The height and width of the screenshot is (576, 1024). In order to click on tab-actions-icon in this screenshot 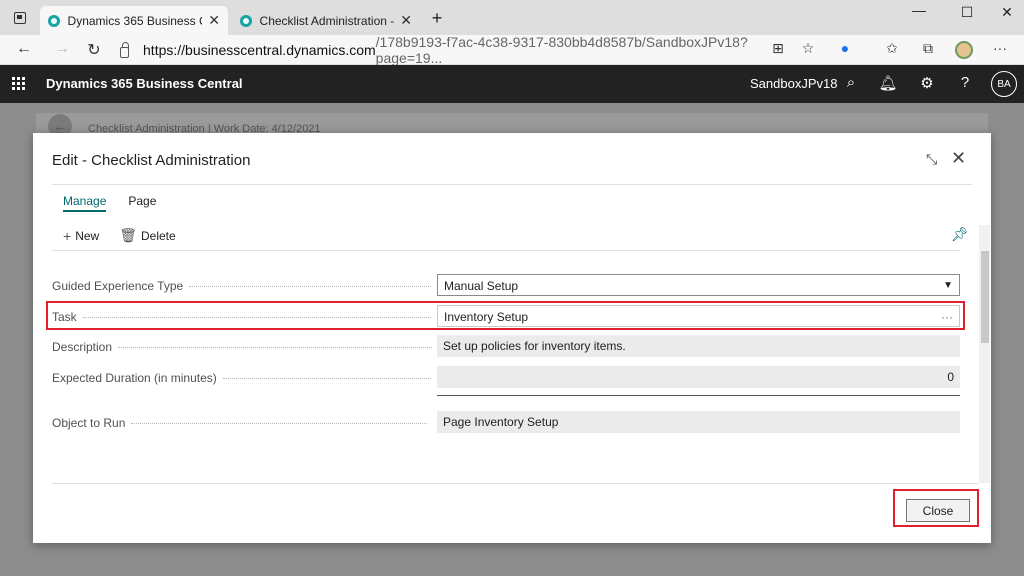, I will do `click(20, 18)`.